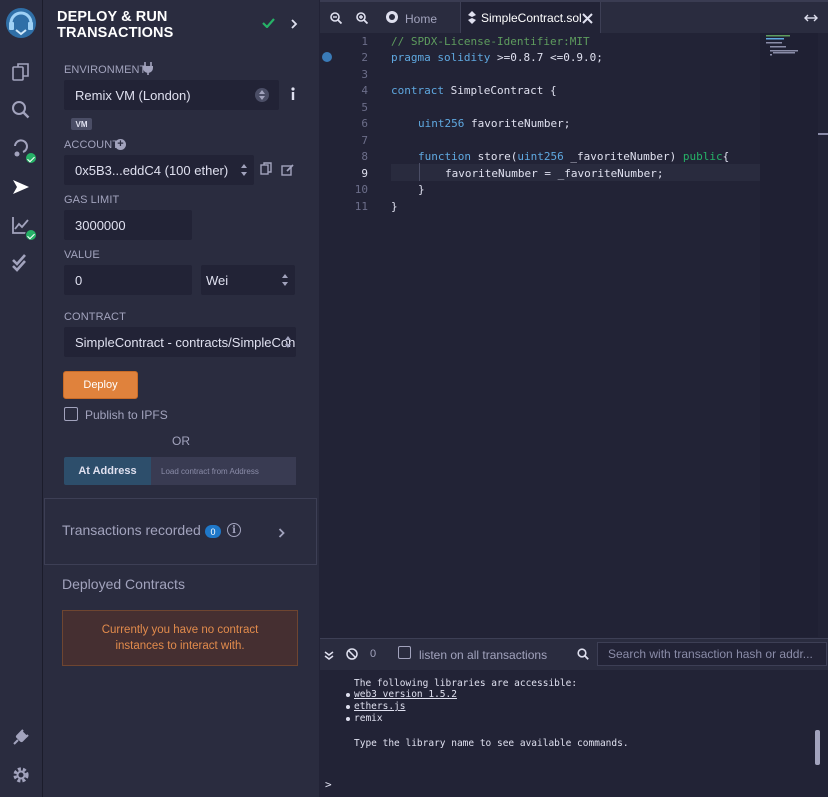 The image size is (828, 797). I want to click on line-number: 9, so click(364, 173).